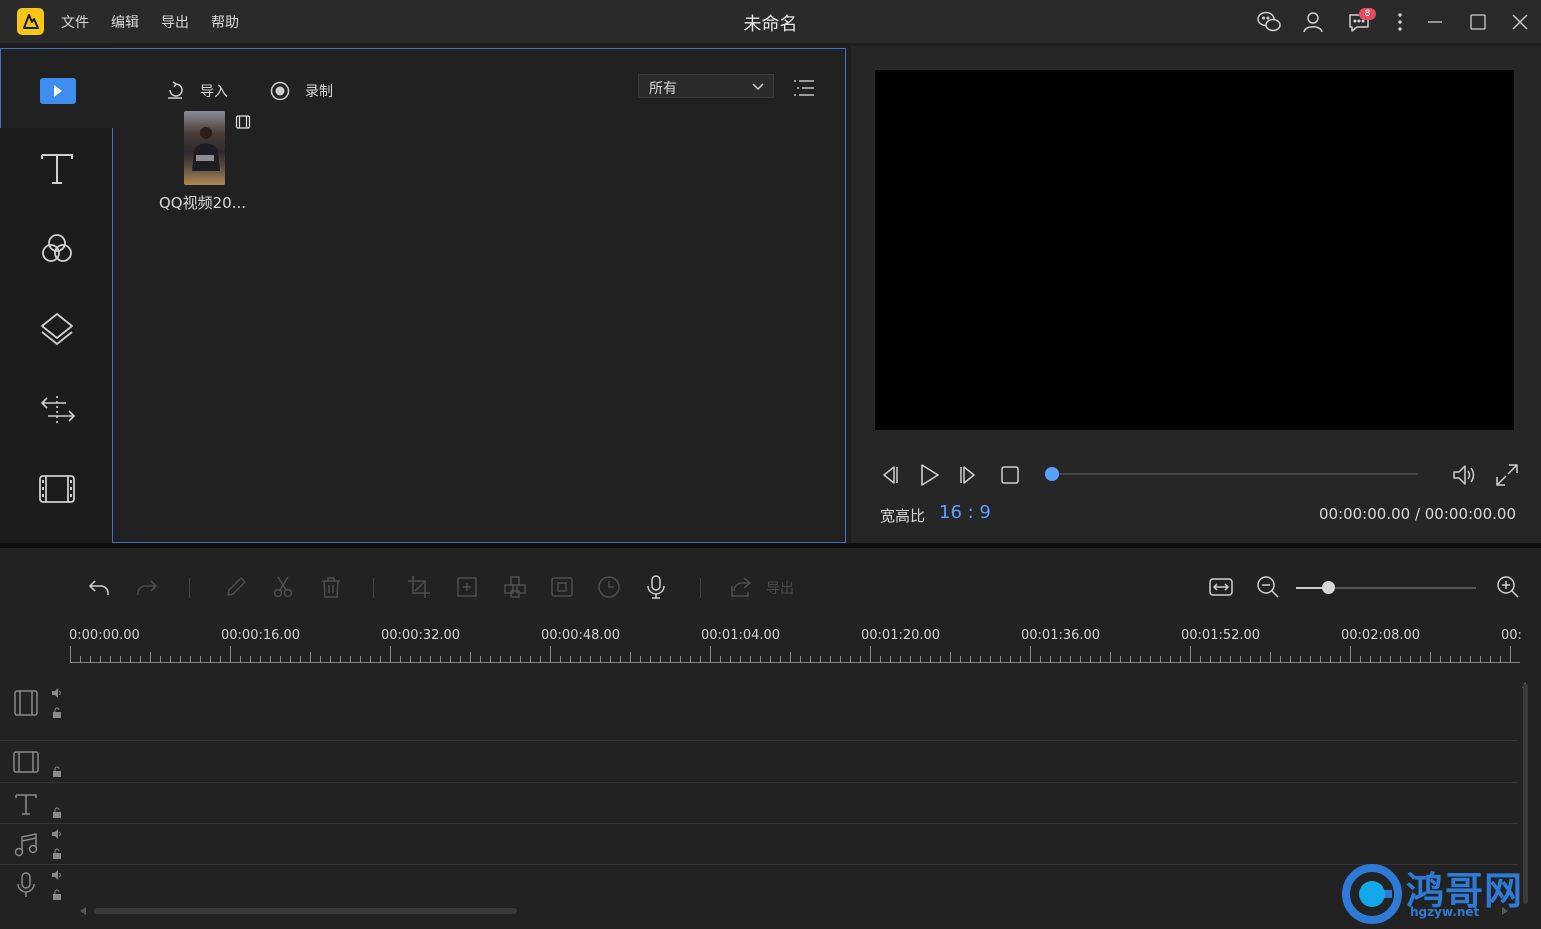 The image size is (1541, 929). I want to click on playback-progress-track, so click(1235, 474).